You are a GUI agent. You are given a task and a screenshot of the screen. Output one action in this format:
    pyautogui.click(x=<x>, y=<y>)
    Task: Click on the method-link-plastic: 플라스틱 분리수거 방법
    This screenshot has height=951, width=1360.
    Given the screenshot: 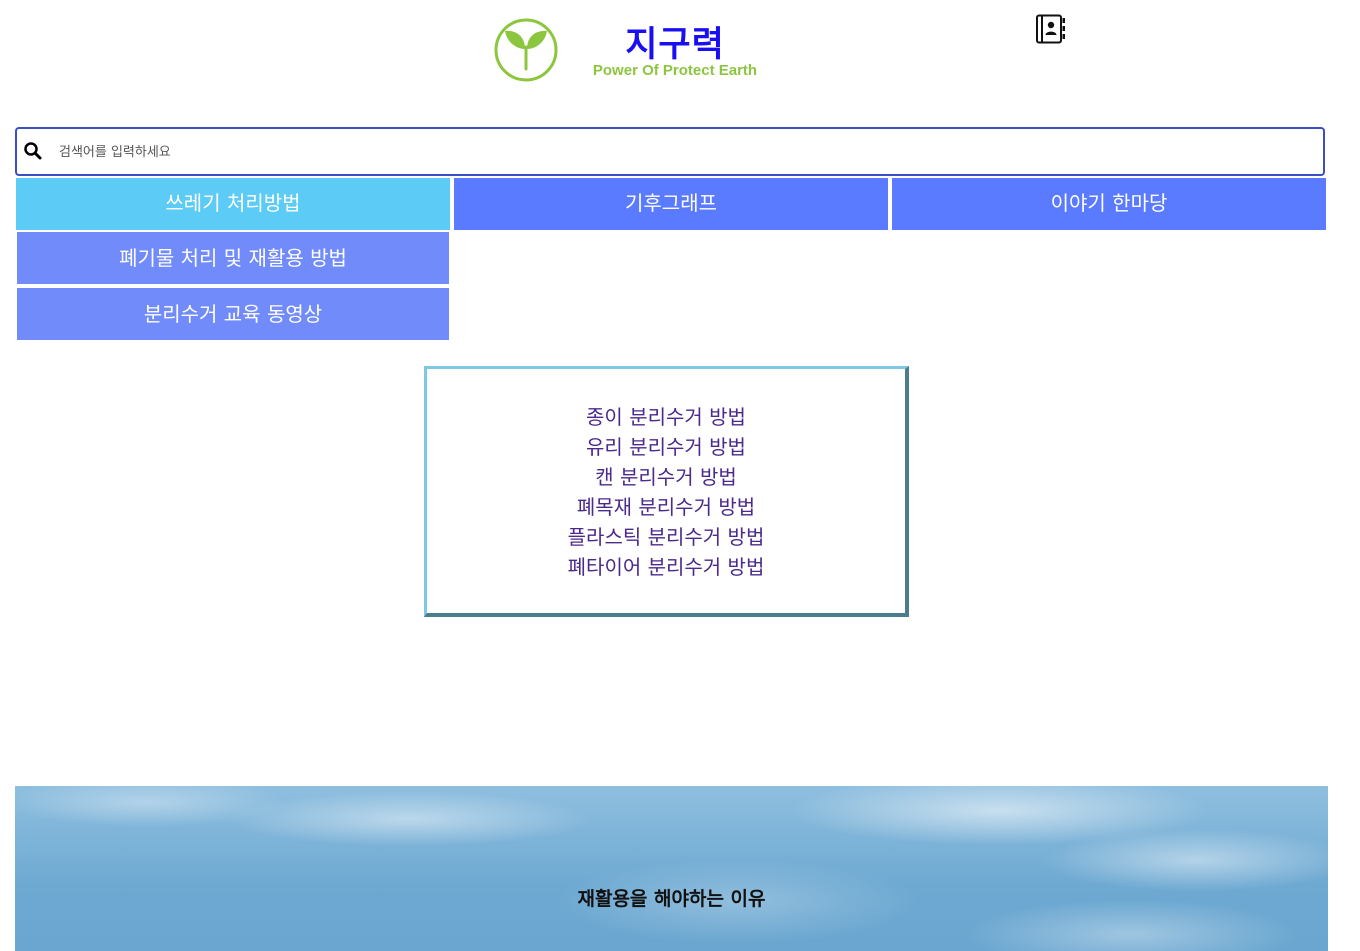 What is the action you would take?
    pyautogui.click(x=666, y=537)
    